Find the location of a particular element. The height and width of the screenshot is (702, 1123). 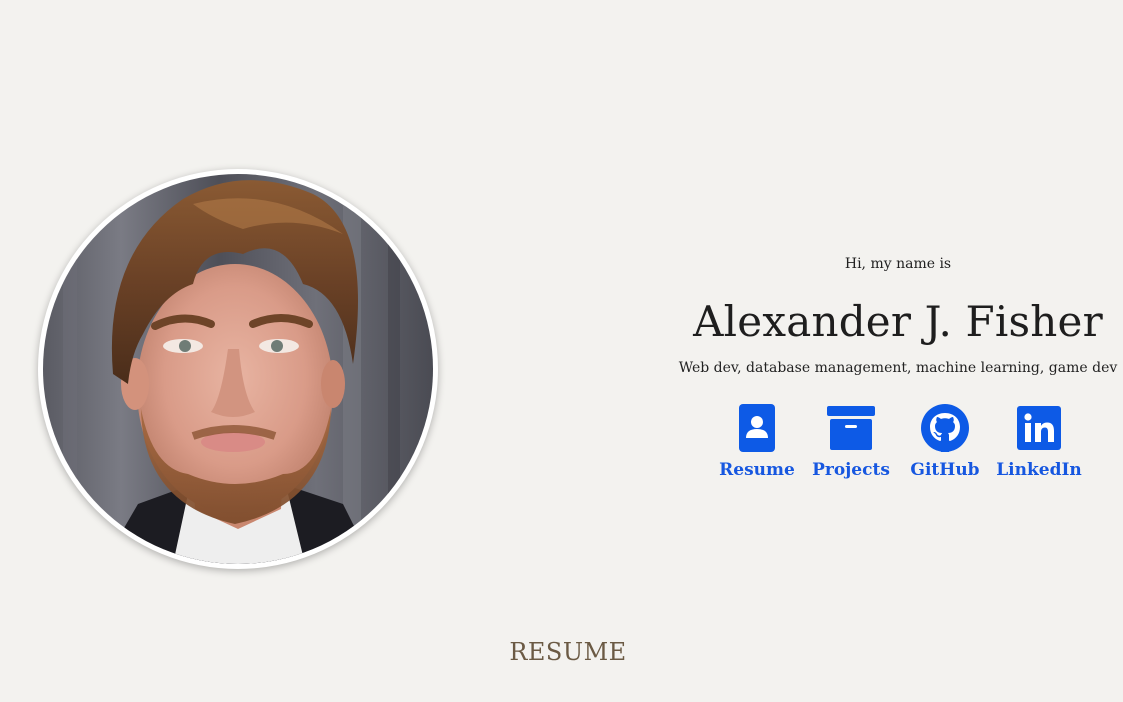

resume-section-heading: RESUME is located at coordinates (568, 652).